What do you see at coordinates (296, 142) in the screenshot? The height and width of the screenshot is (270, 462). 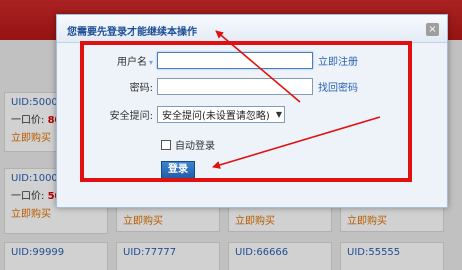 I see `annotation-arrow-to-login` at bounding box center [296, 142].